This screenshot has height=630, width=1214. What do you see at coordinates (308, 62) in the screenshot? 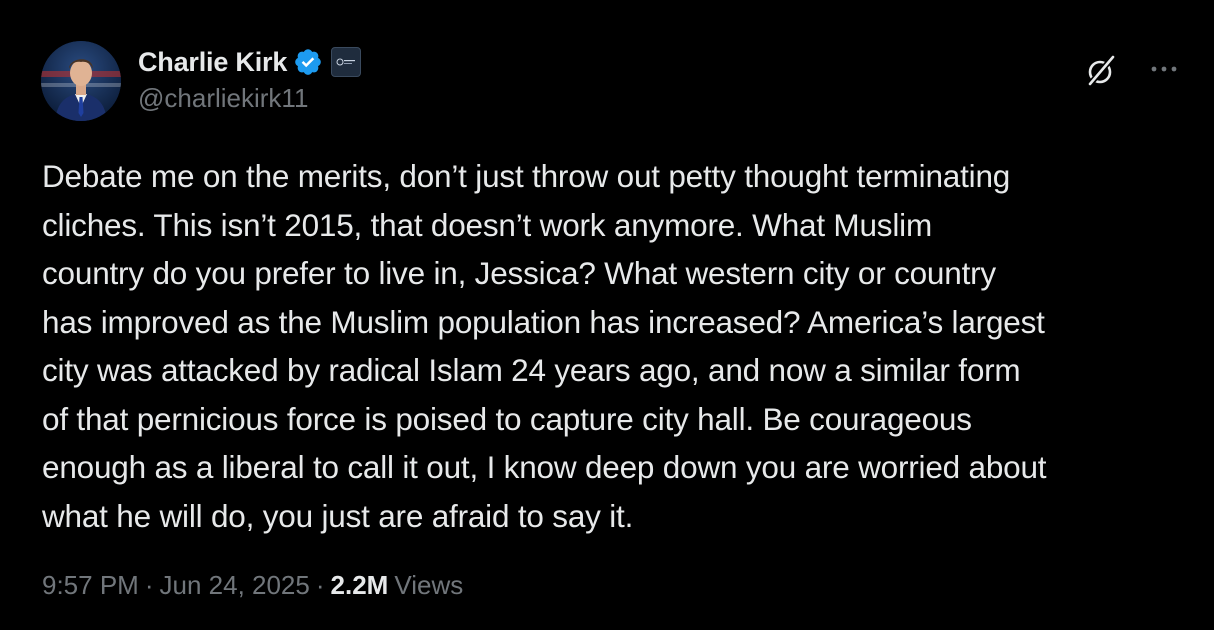
I see `verified-badge-icon` at bounding box center [308, 62].